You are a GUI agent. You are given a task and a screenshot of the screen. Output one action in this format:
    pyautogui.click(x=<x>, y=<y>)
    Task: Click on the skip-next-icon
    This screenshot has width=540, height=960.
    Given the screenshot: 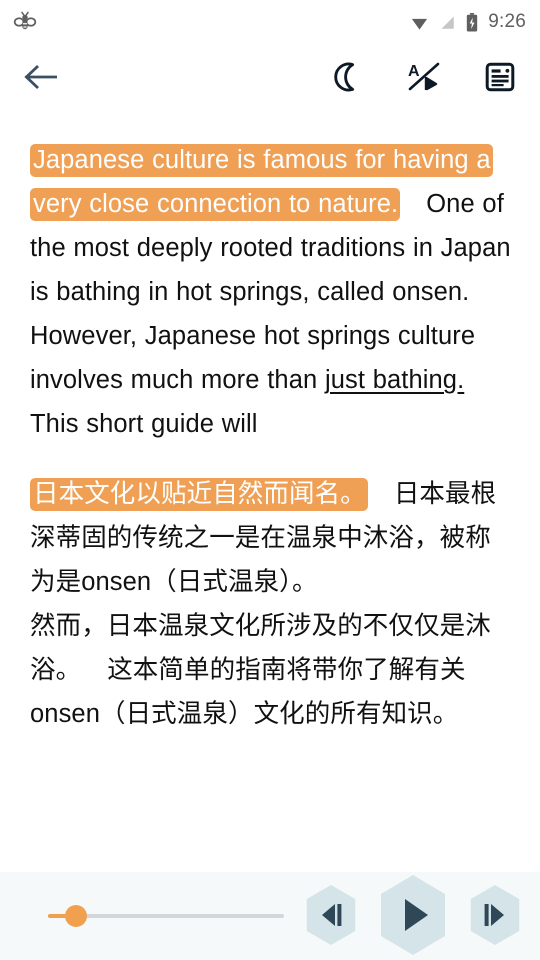 What is the action you would take?
    pyautogui.click(x=495, y=916)
    